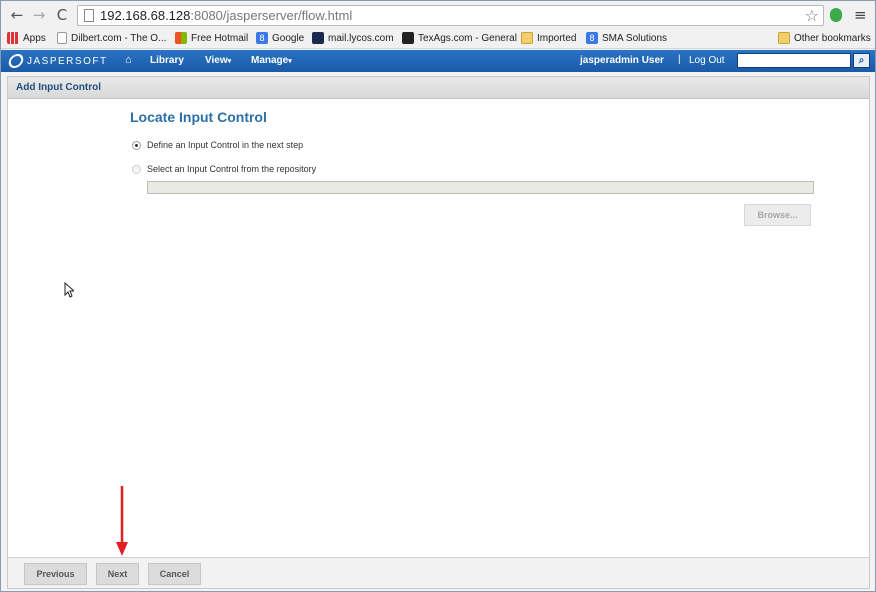 The height and width of the screenshot is (592, 876). What do you see at coordinates (836, 15) in the screenshot?
I see `extension-icon` at bounding box center [836, 15].